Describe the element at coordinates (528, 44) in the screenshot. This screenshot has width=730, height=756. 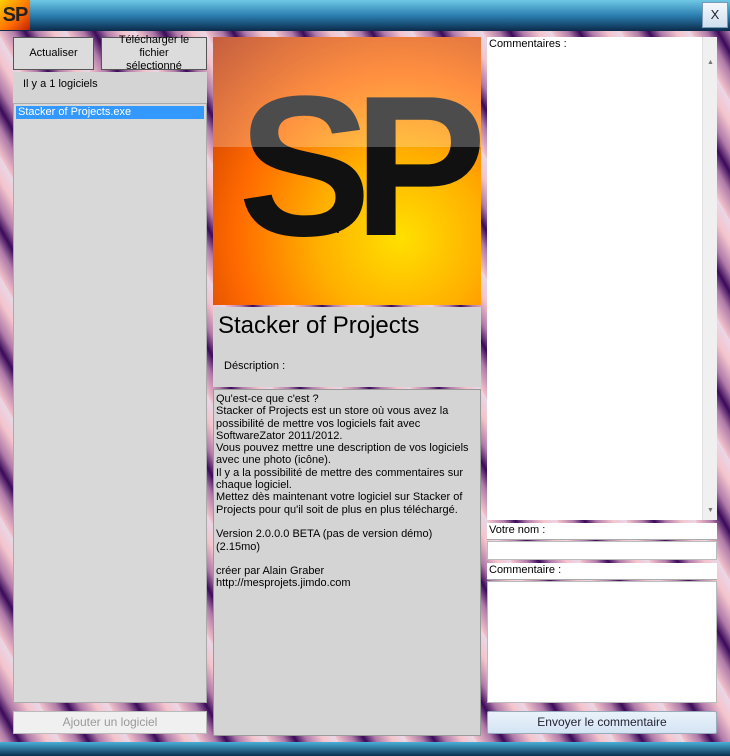
I see `comments-label: Commentaires :` at that location.